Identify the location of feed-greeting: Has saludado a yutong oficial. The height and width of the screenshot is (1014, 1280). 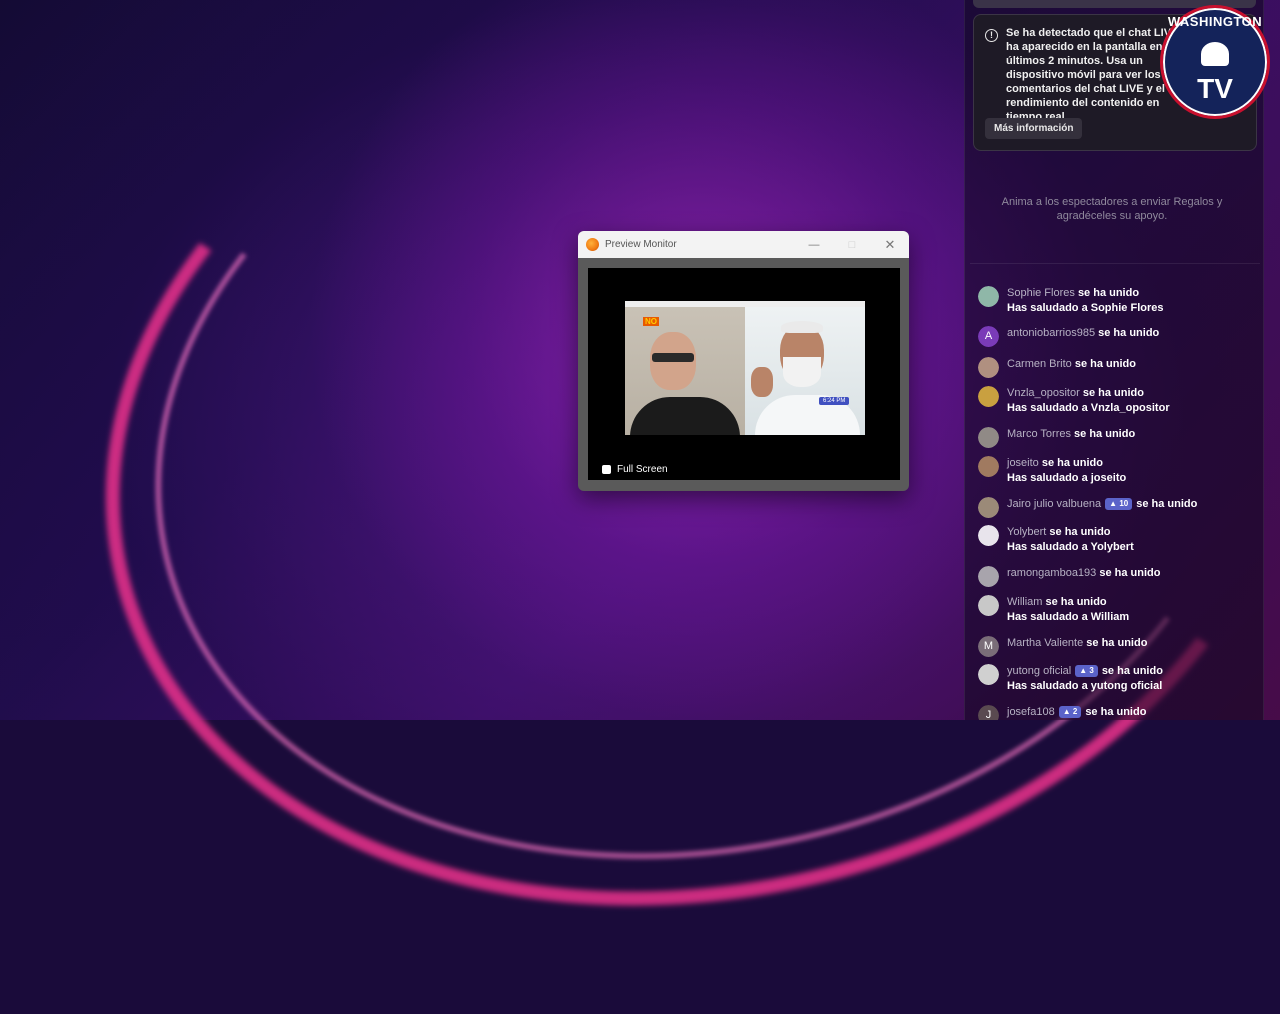
(1085, 686).